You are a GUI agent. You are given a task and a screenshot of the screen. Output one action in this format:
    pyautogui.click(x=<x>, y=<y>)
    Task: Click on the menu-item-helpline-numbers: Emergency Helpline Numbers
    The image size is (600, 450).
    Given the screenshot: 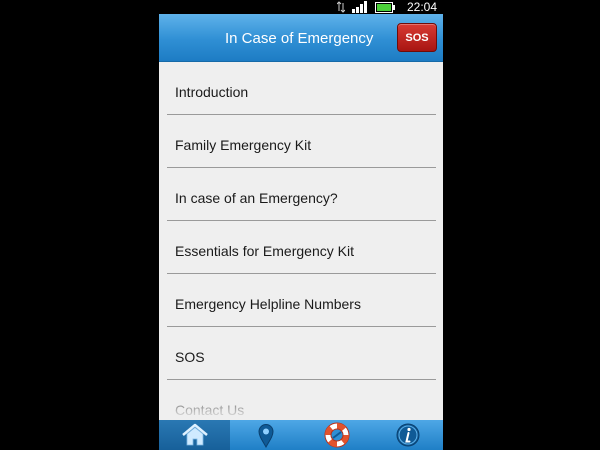 What is the action you would take?
    pyautogui.click(x=301, y=300)
    